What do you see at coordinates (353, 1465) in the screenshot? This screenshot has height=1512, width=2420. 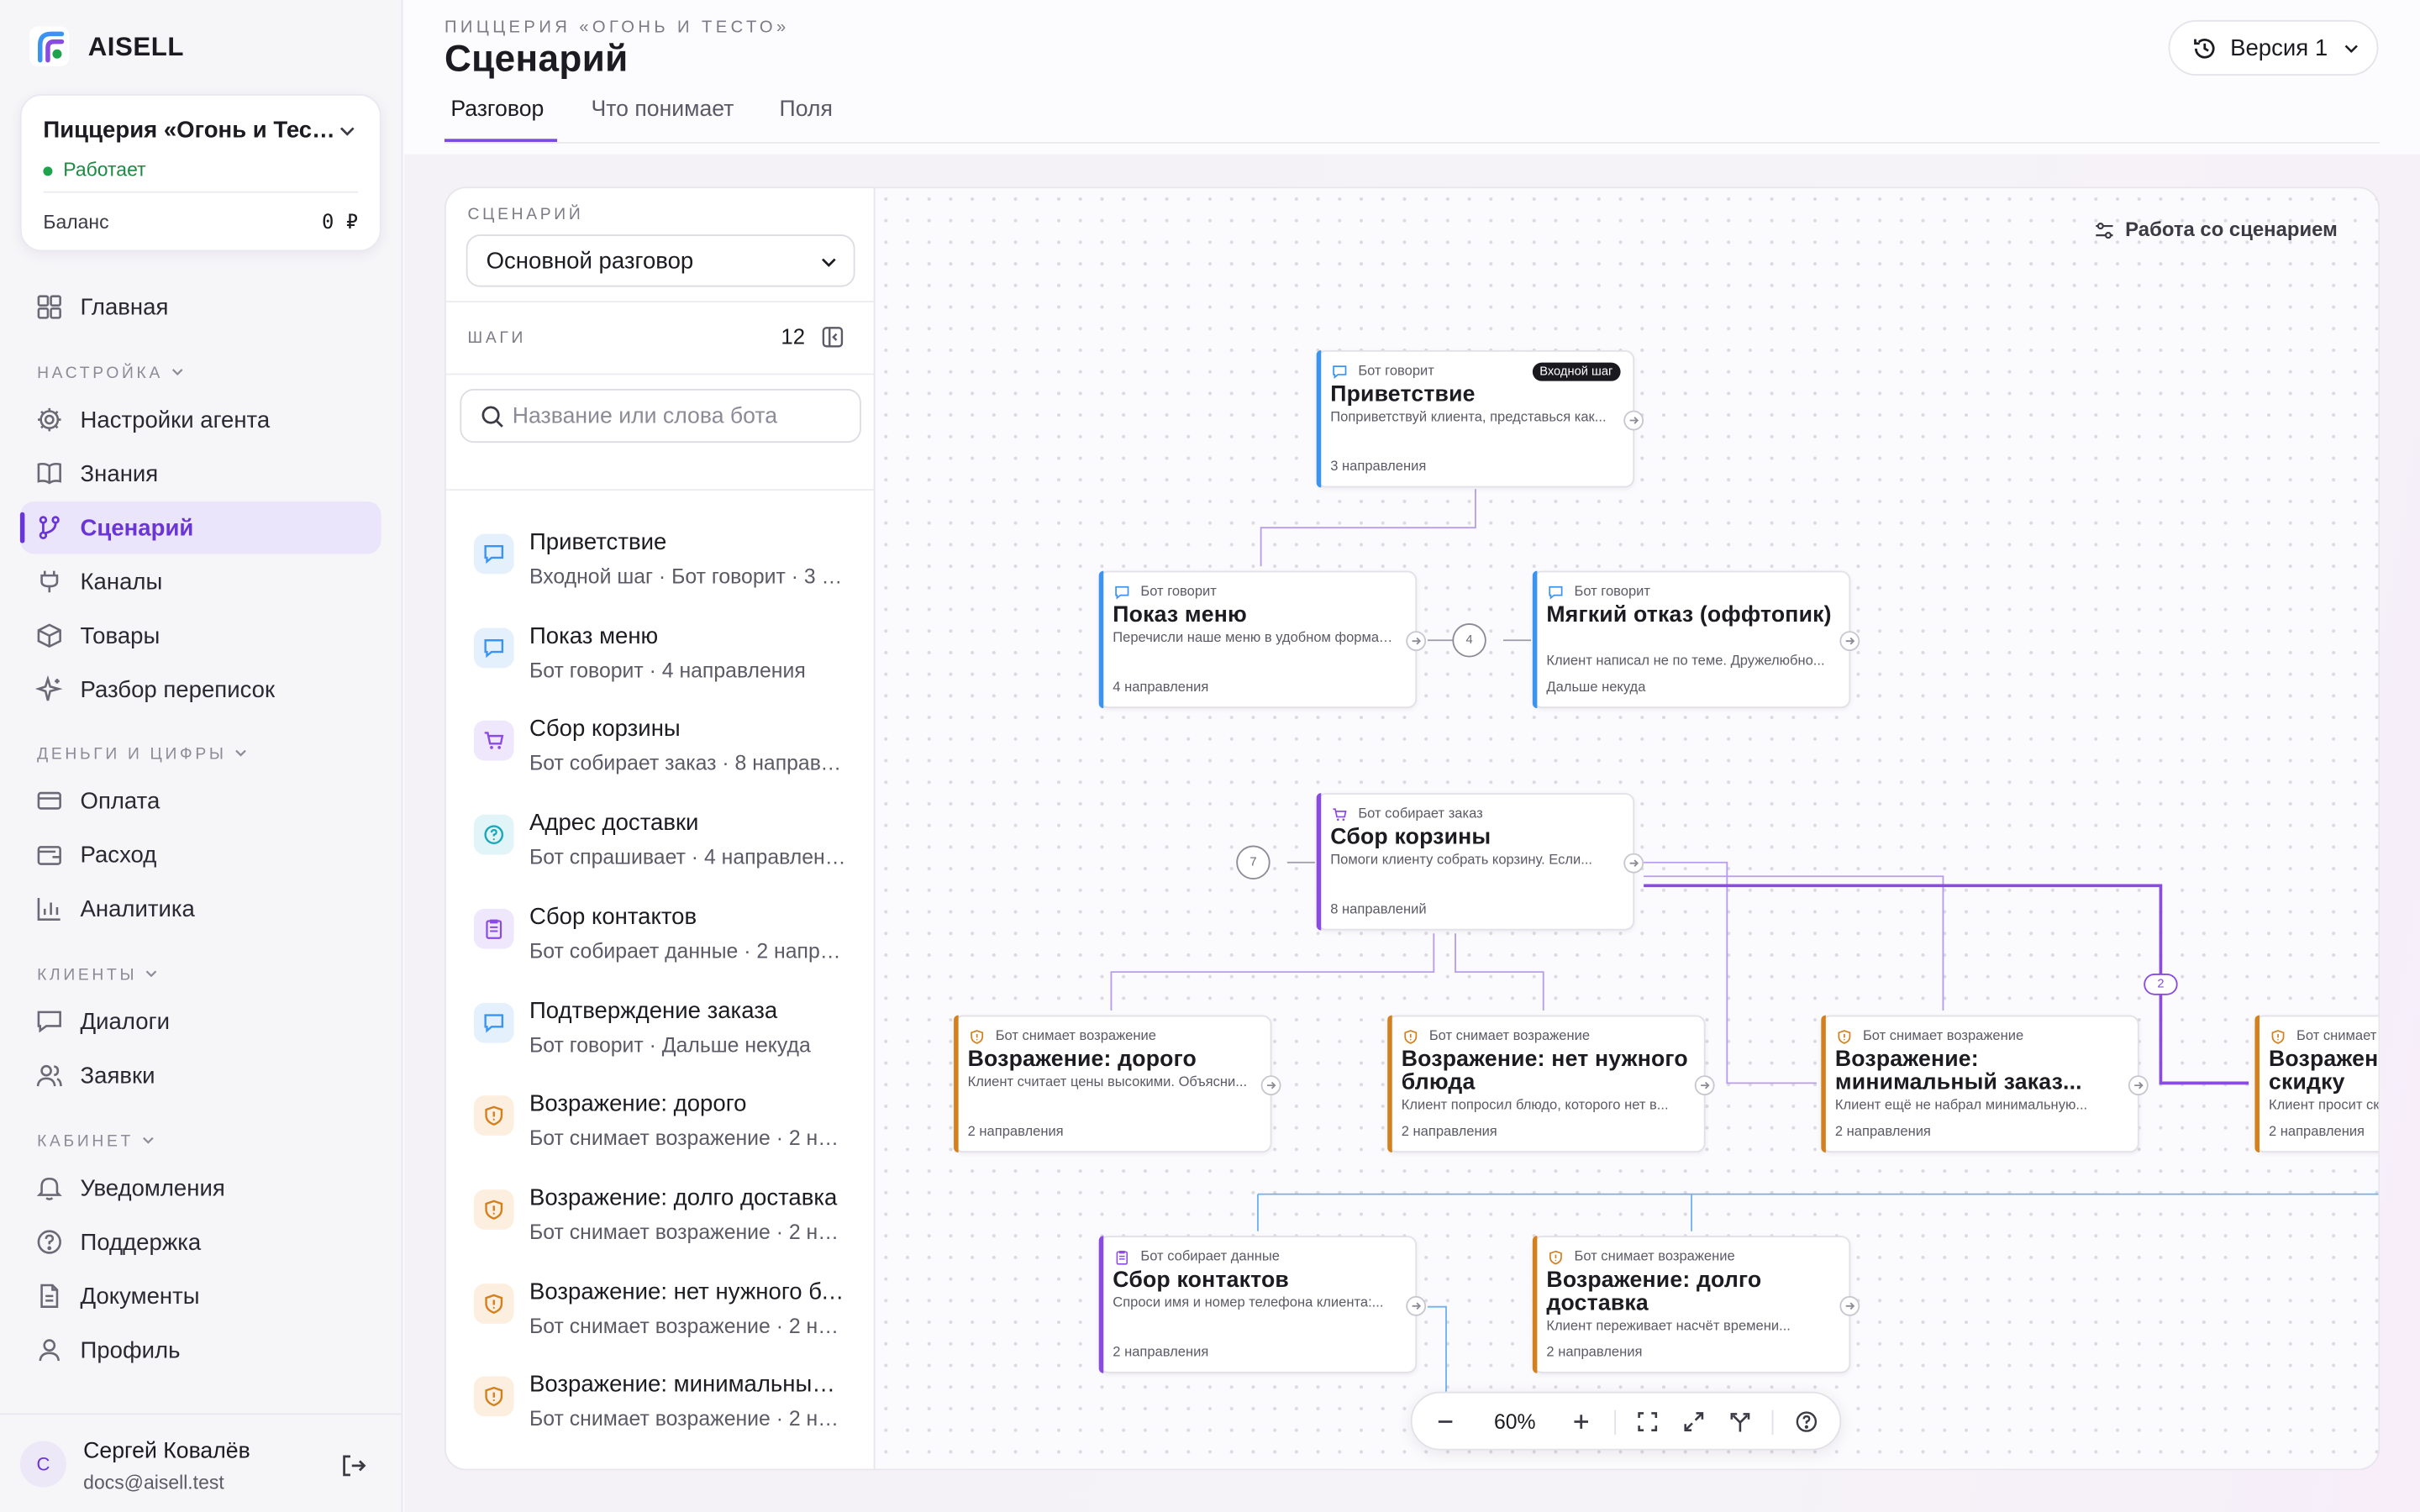 I see `logout-icon` at bounding box center [353, 1465].